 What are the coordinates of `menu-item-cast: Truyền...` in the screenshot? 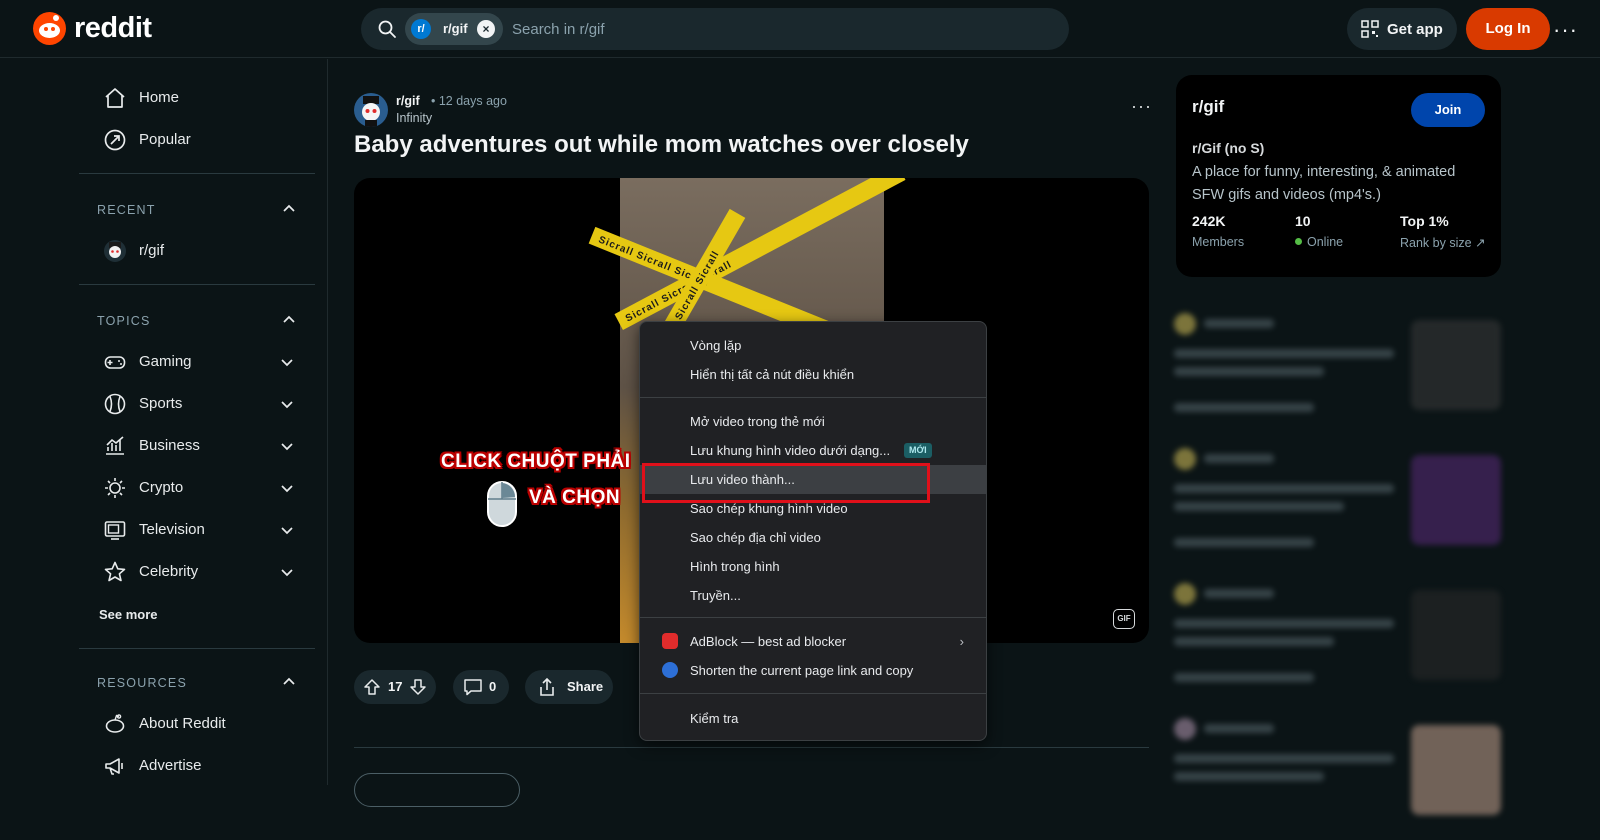 It's located at (813, 595).